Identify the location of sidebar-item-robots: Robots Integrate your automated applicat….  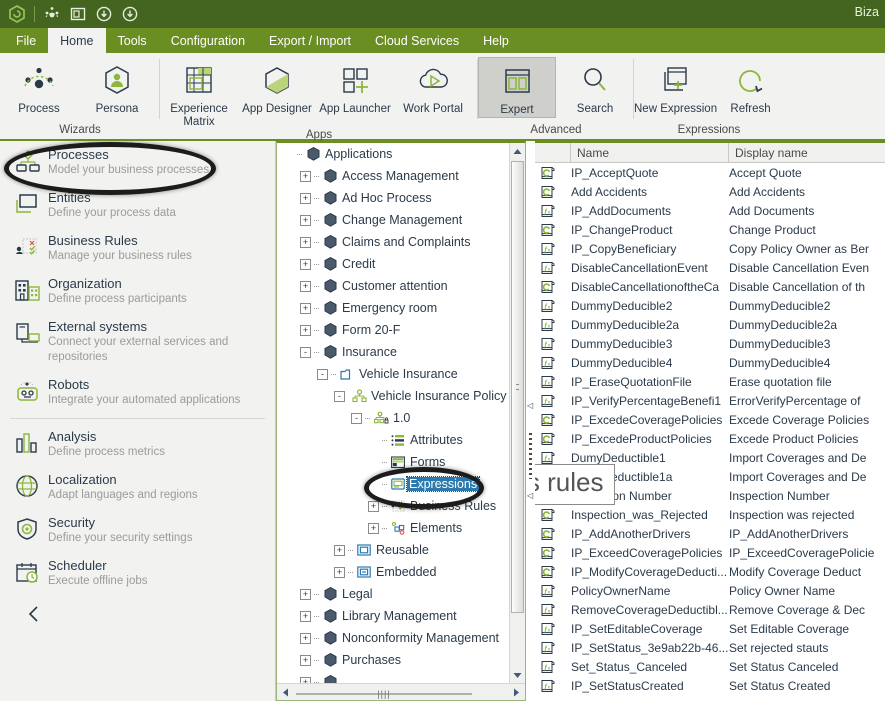
(137, 392).